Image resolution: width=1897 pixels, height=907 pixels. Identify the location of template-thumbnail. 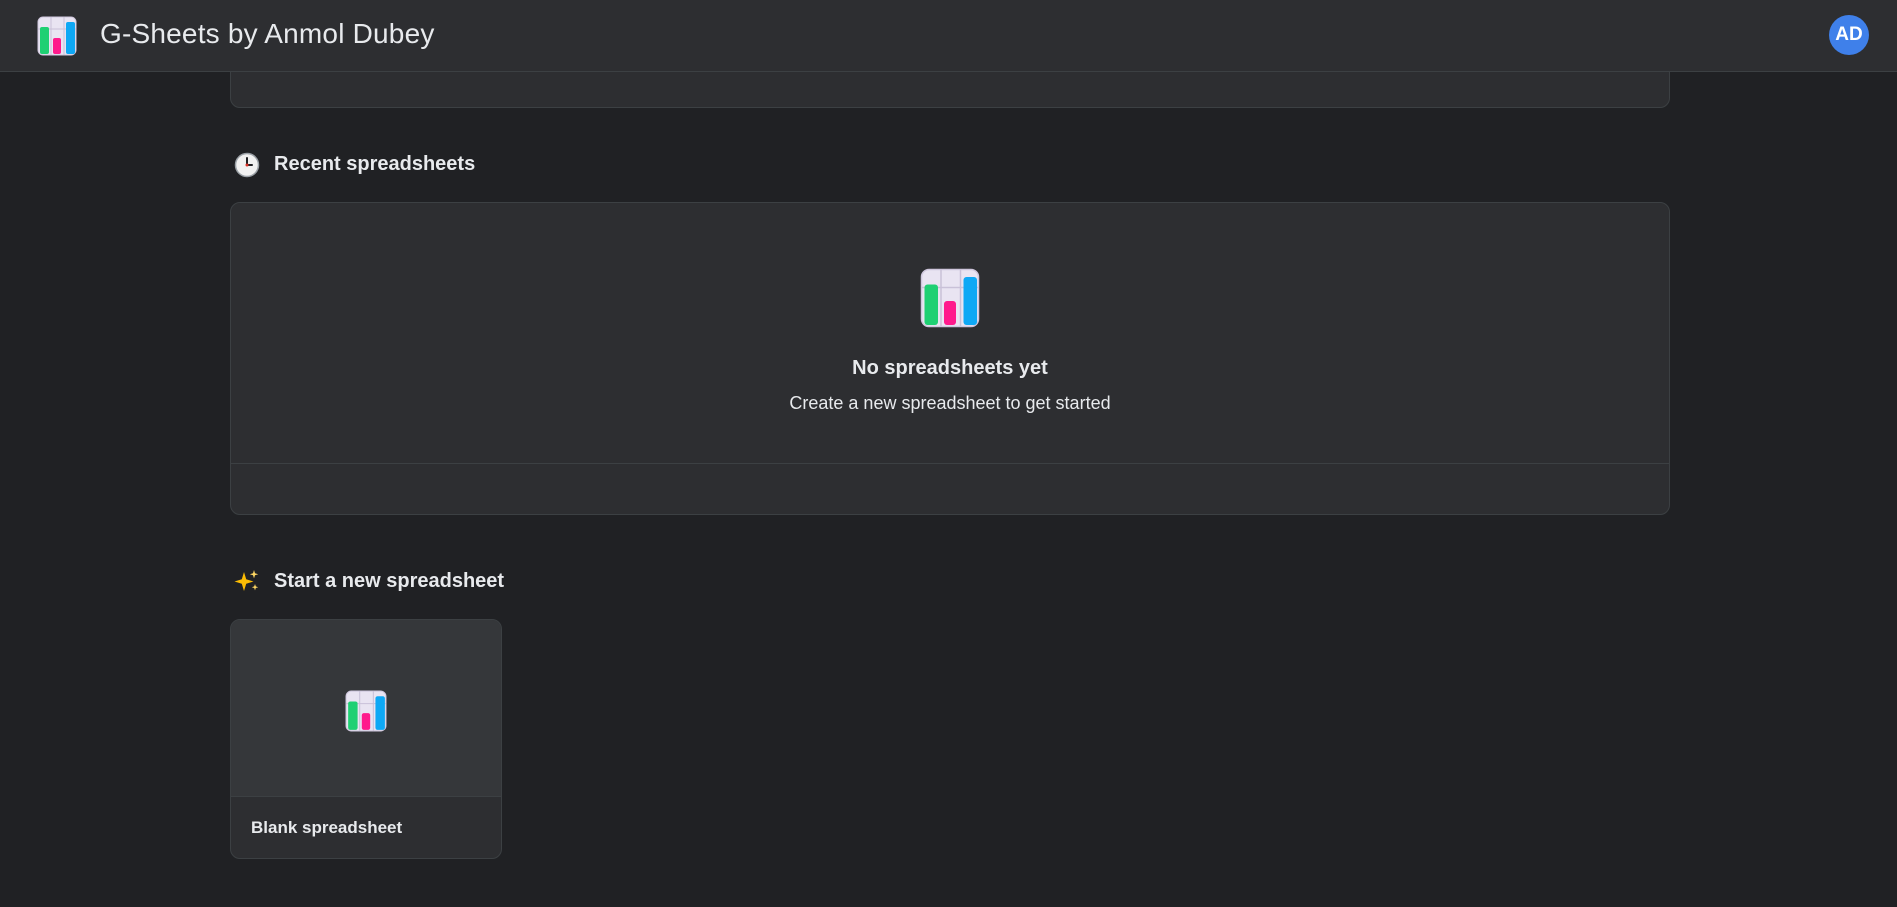
(366, 708).